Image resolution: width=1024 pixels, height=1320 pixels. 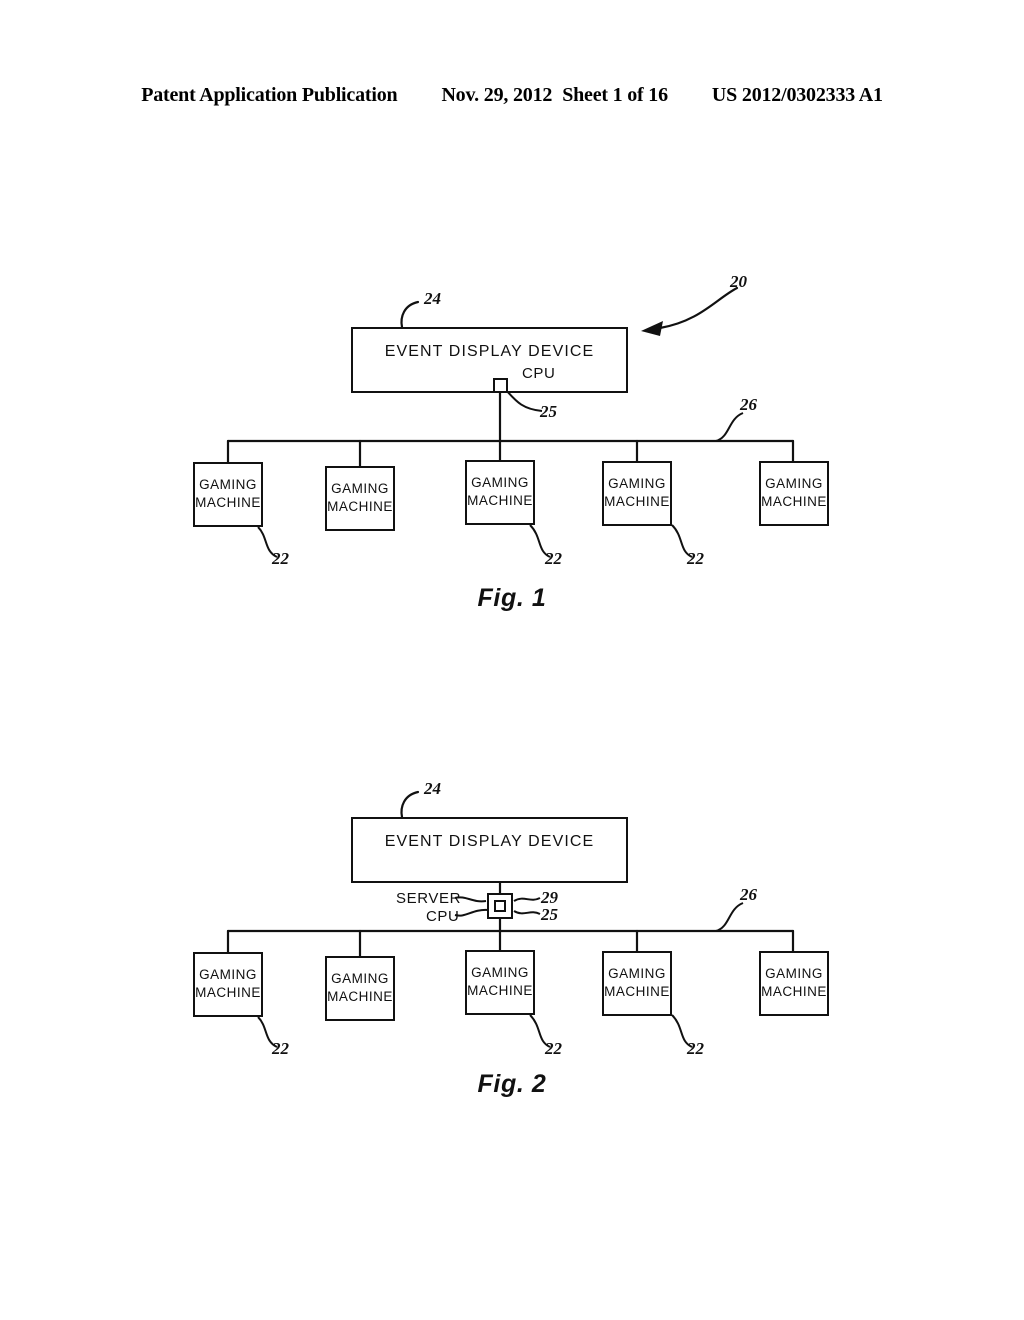 I want to click on gaming-machine-box-3-fig1: GAMING MACHINE, so click(x=500, y=492).